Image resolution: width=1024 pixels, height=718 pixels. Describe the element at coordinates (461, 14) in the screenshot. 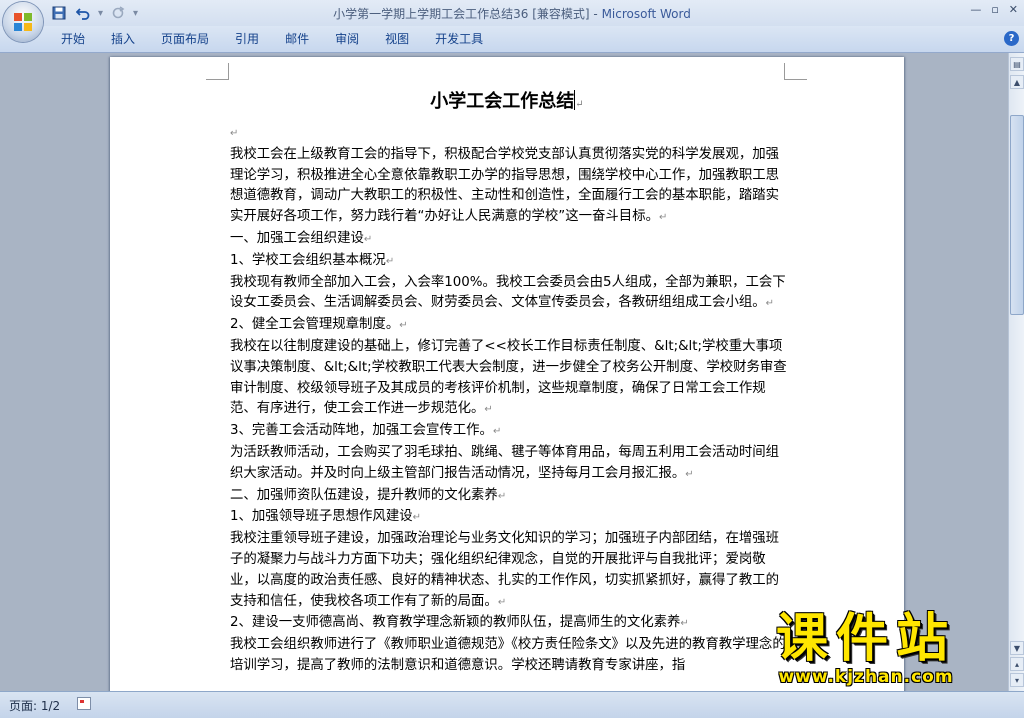

I see `document-name: 小学第一学期上学期工会工作总结36 [兼容模式]` at that location.